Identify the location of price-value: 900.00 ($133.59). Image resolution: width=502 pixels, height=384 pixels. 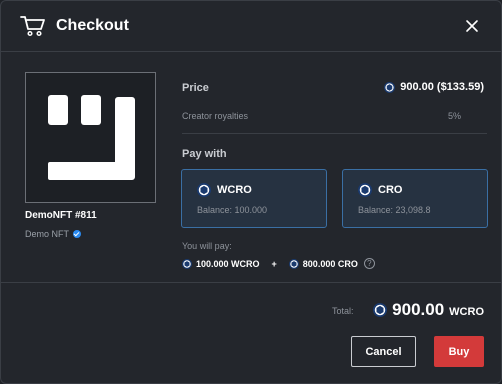
(434, 87).